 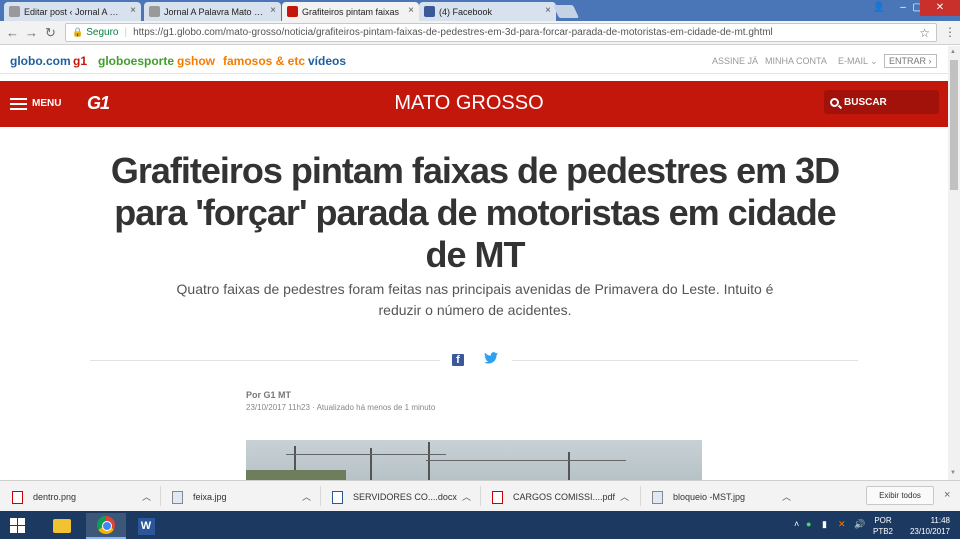 What do you see at coordinates (735, 61) in the screenshot?
I see `link-assine: ASSINE JÁ` at bounding box center [735, 61].